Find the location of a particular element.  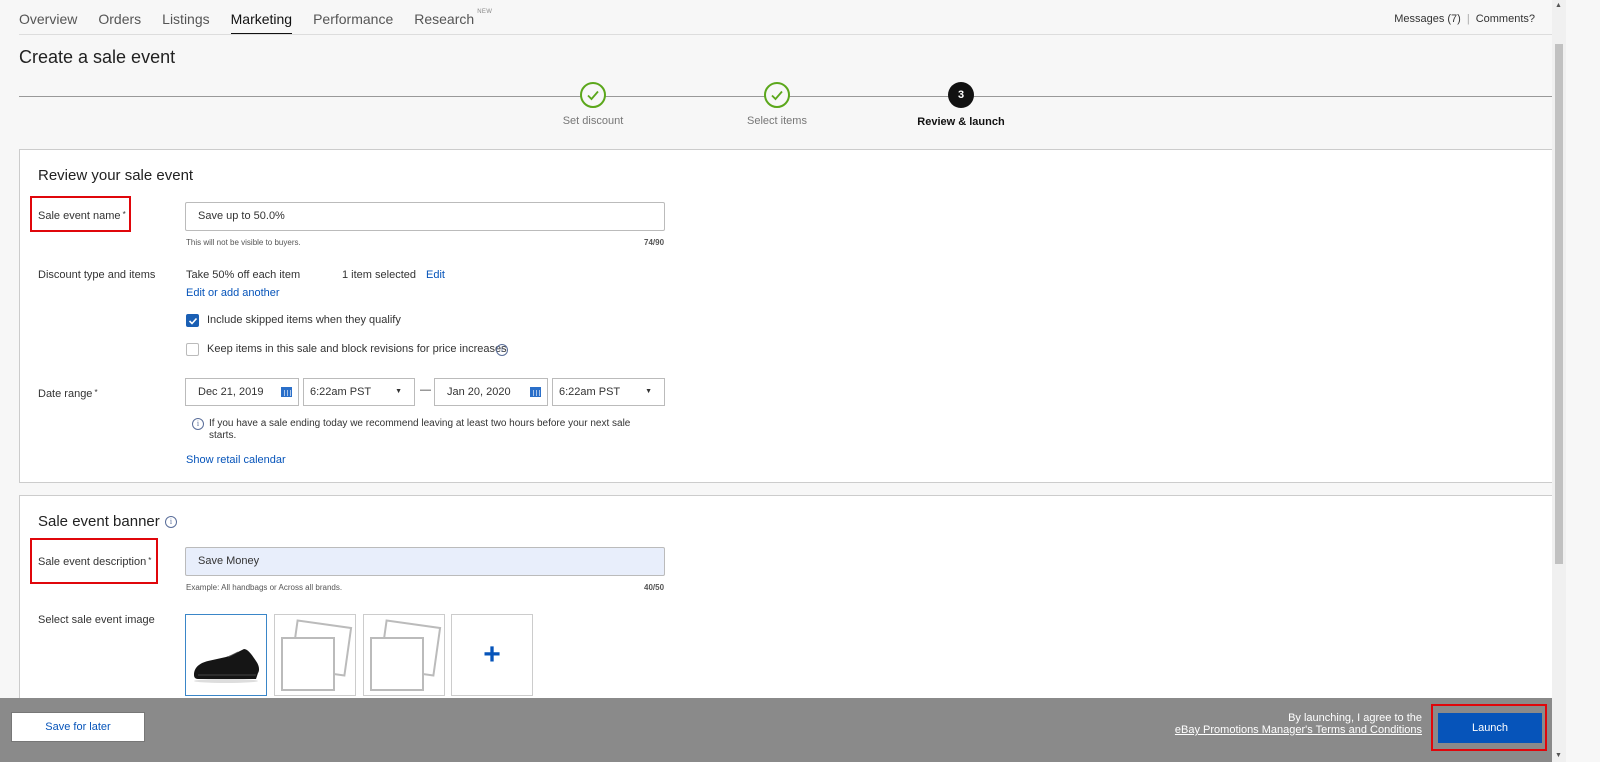

sale-info-line2: starts. is located at coordinates (223, 435).